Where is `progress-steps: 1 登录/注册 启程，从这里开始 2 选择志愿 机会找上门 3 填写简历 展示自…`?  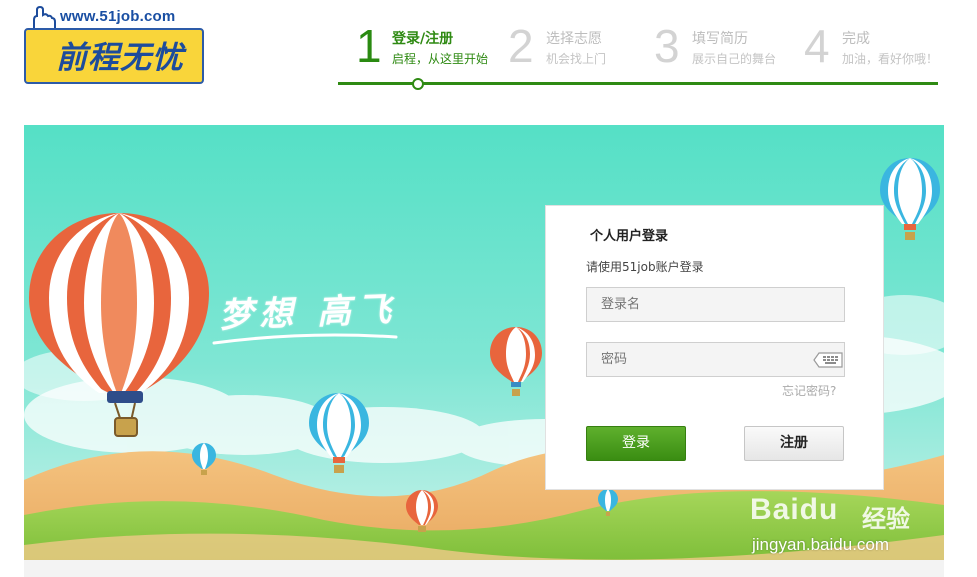 progress-steps: 1 登录/注册 启程，从这里开始 2 选择志愿 机会找上门 3 填写简历 展示自… is located at coordinates (638, 54).